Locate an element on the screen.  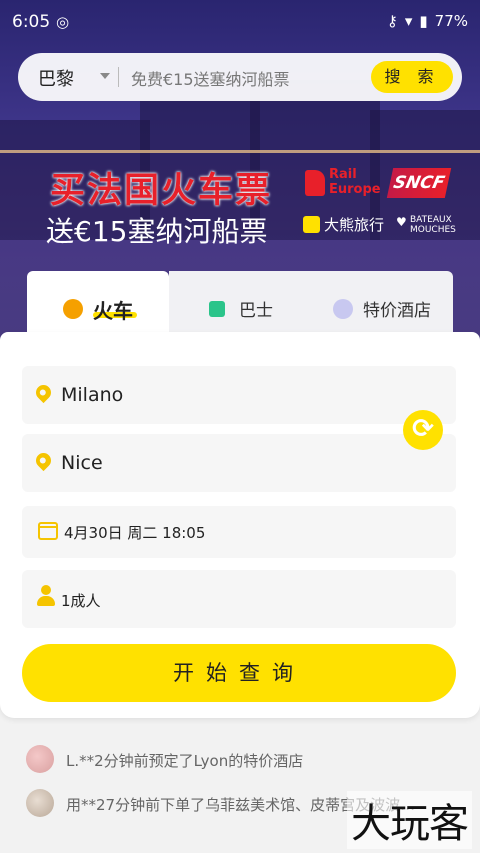
search-input: 免费€15送塞纳河船票 is located at coordinates (210, 78).